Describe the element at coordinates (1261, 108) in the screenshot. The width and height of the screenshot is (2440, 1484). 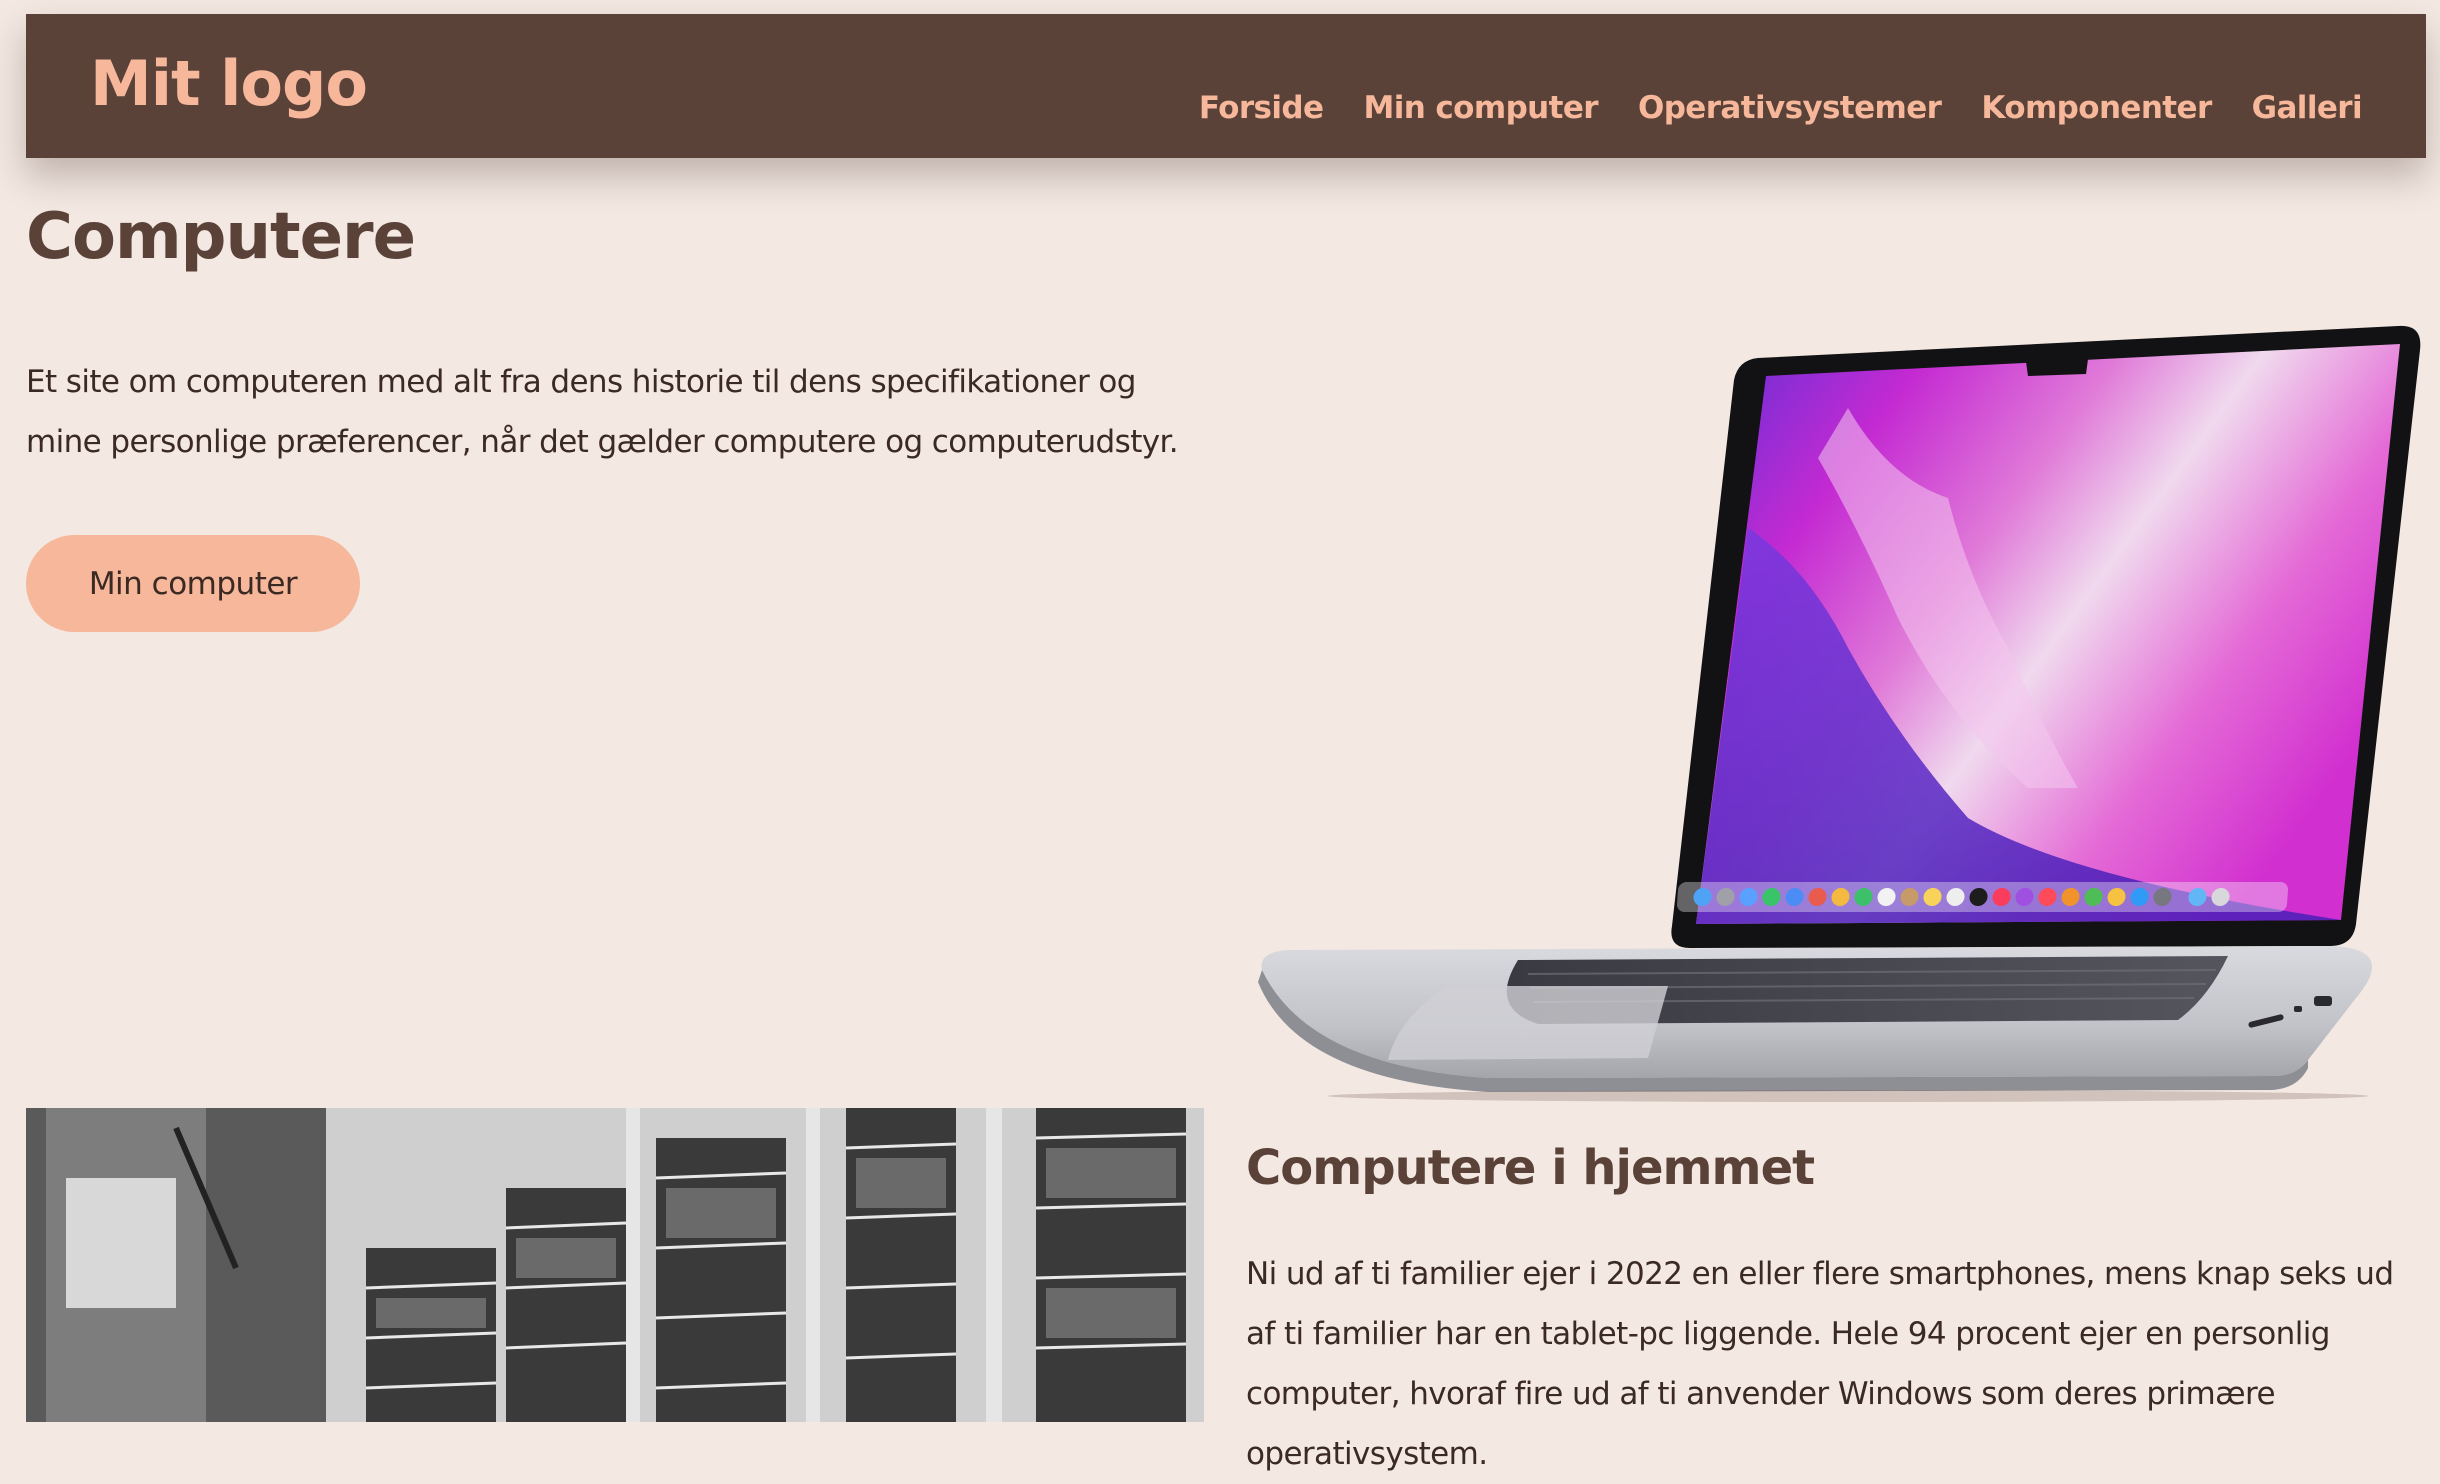
I see `nav-link-forside: Forside` at that location.